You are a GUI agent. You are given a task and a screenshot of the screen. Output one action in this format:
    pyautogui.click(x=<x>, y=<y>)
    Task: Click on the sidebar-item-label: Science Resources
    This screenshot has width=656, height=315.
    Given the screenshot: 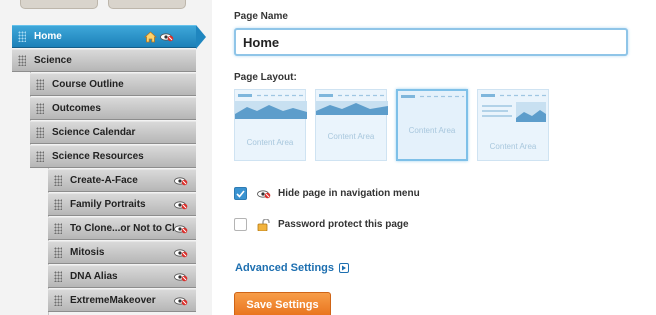 What is the action you would take?
    pyautogui.click(x=98, y=156)
    